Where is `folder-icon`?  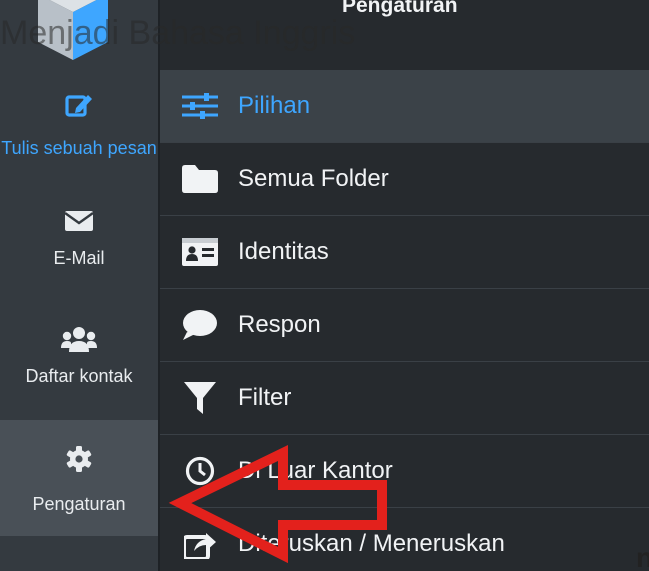 folder-icon is located at coordinates (200, 179).